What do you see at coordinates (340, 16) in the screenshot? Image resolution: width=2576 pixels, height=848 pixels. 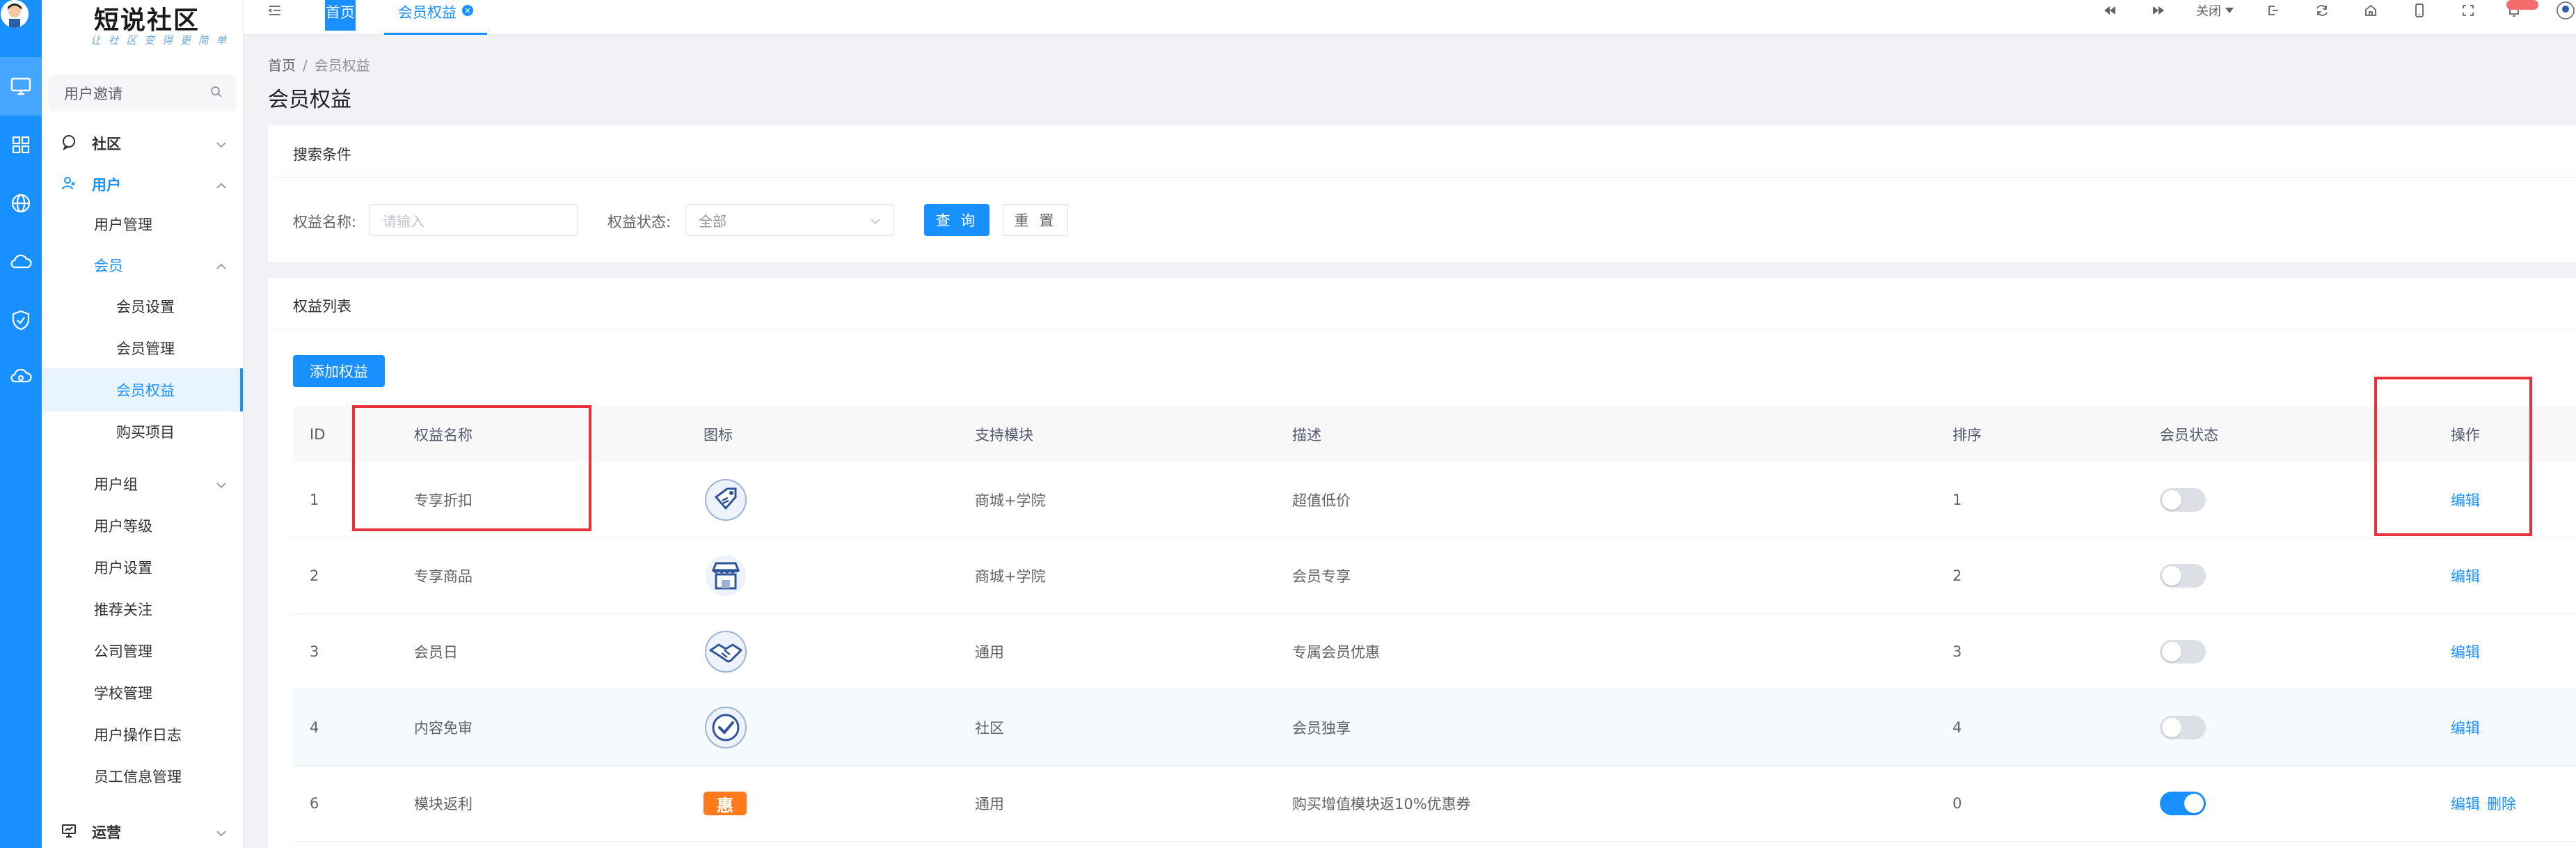 I see `tab-home: 首页` at bounding box center [340, 16].